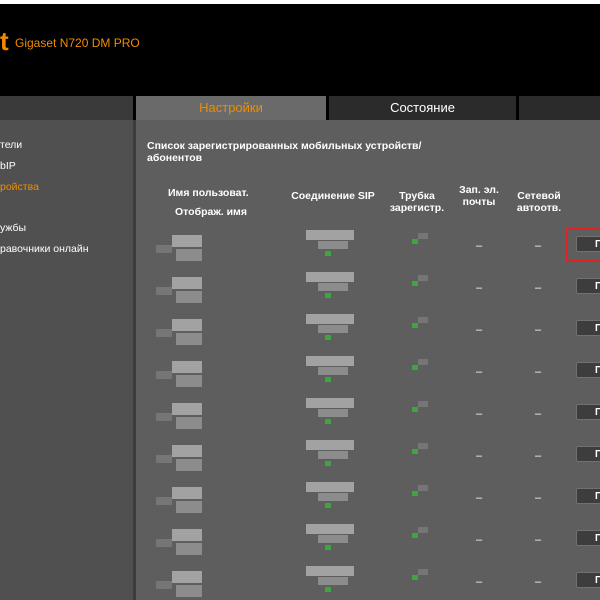 Image resolution: width=600 pixels, height=600 pixels. Describe the element at coordinates (211, 212) in the screenshot. I see `col-header-display-name: Отображ. имя` at that location.